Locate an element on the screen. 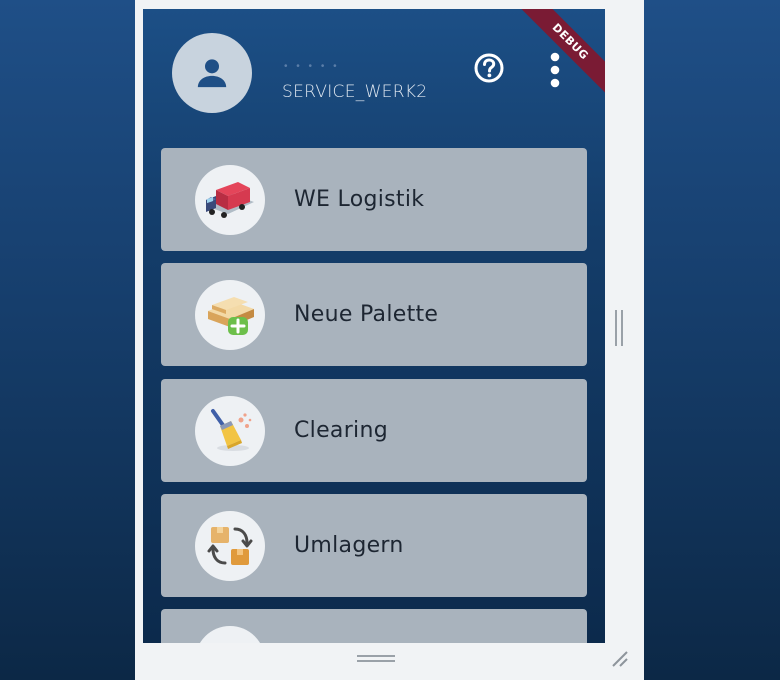  username-masked: • • • • • is located at coordinates (312, 66).